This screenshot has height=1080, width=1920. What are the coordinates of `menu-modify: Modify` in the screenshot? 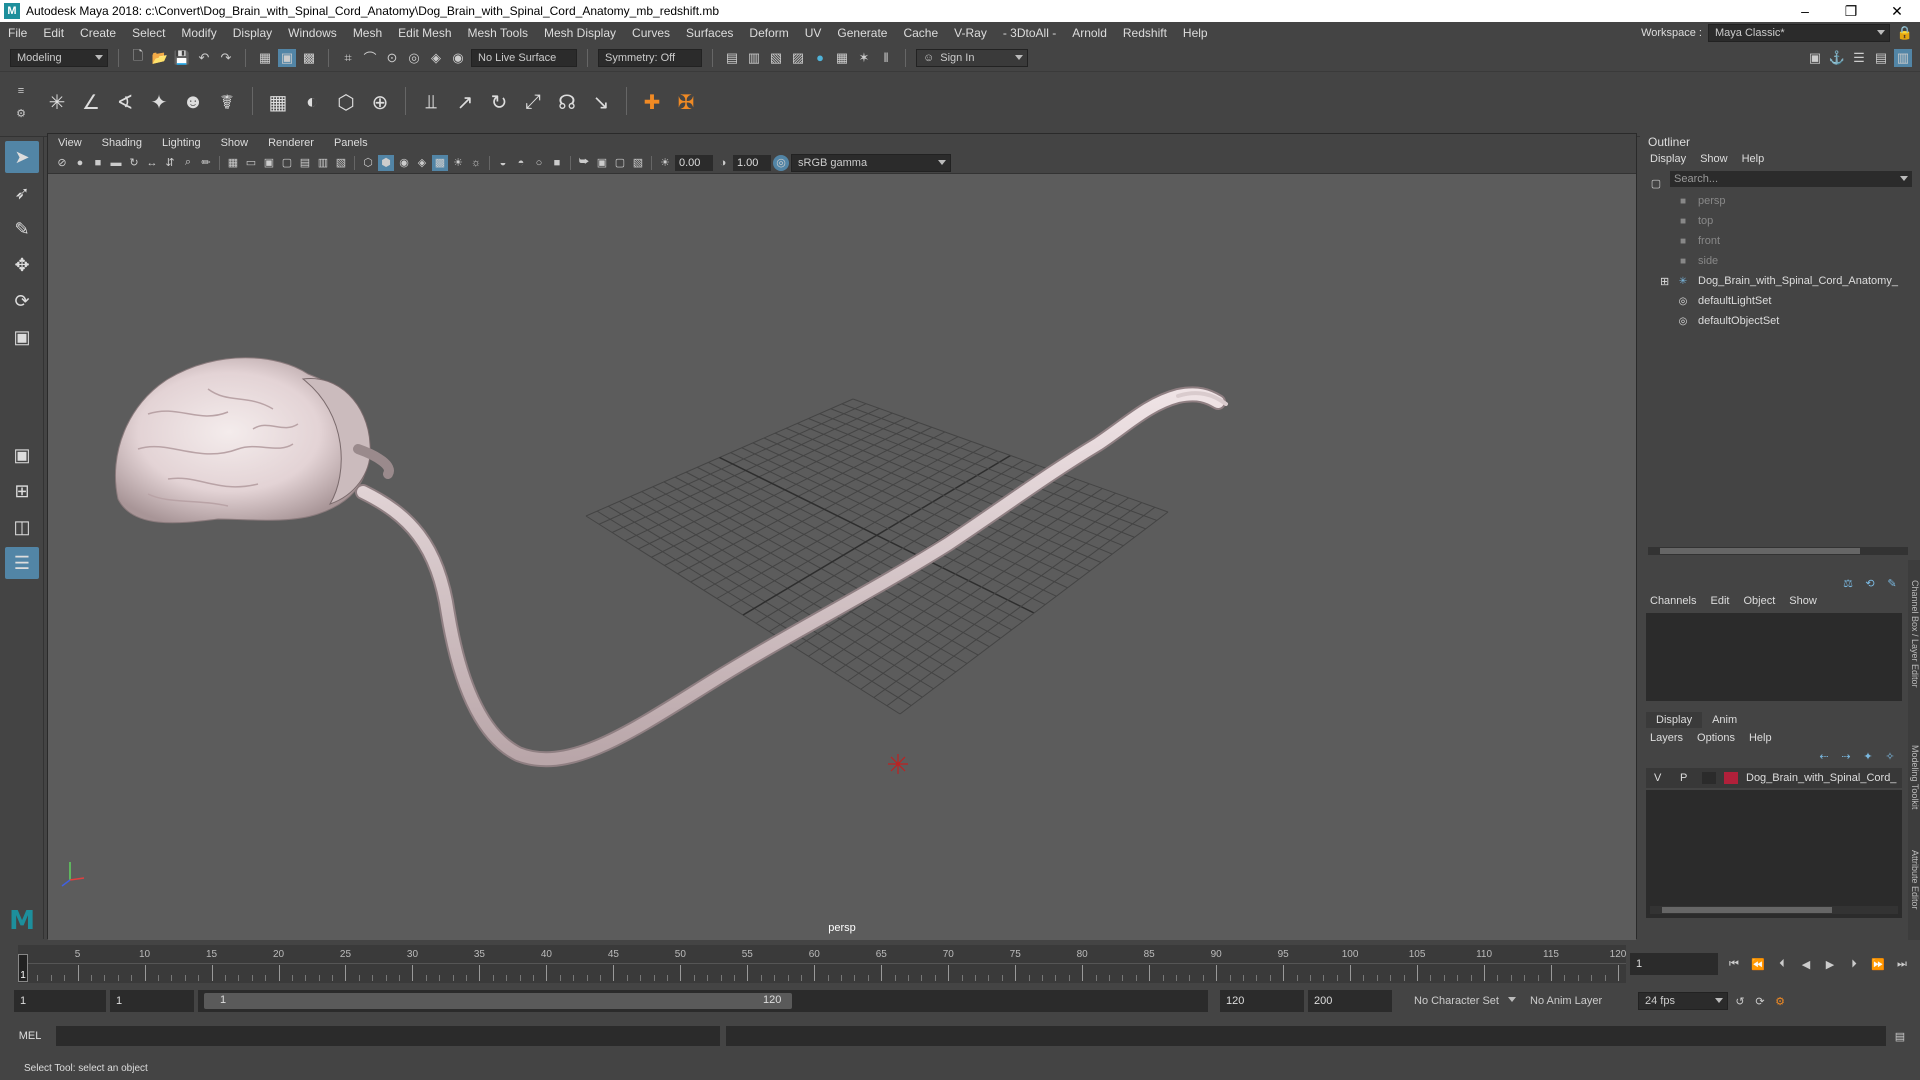 It's located at (198, 33).